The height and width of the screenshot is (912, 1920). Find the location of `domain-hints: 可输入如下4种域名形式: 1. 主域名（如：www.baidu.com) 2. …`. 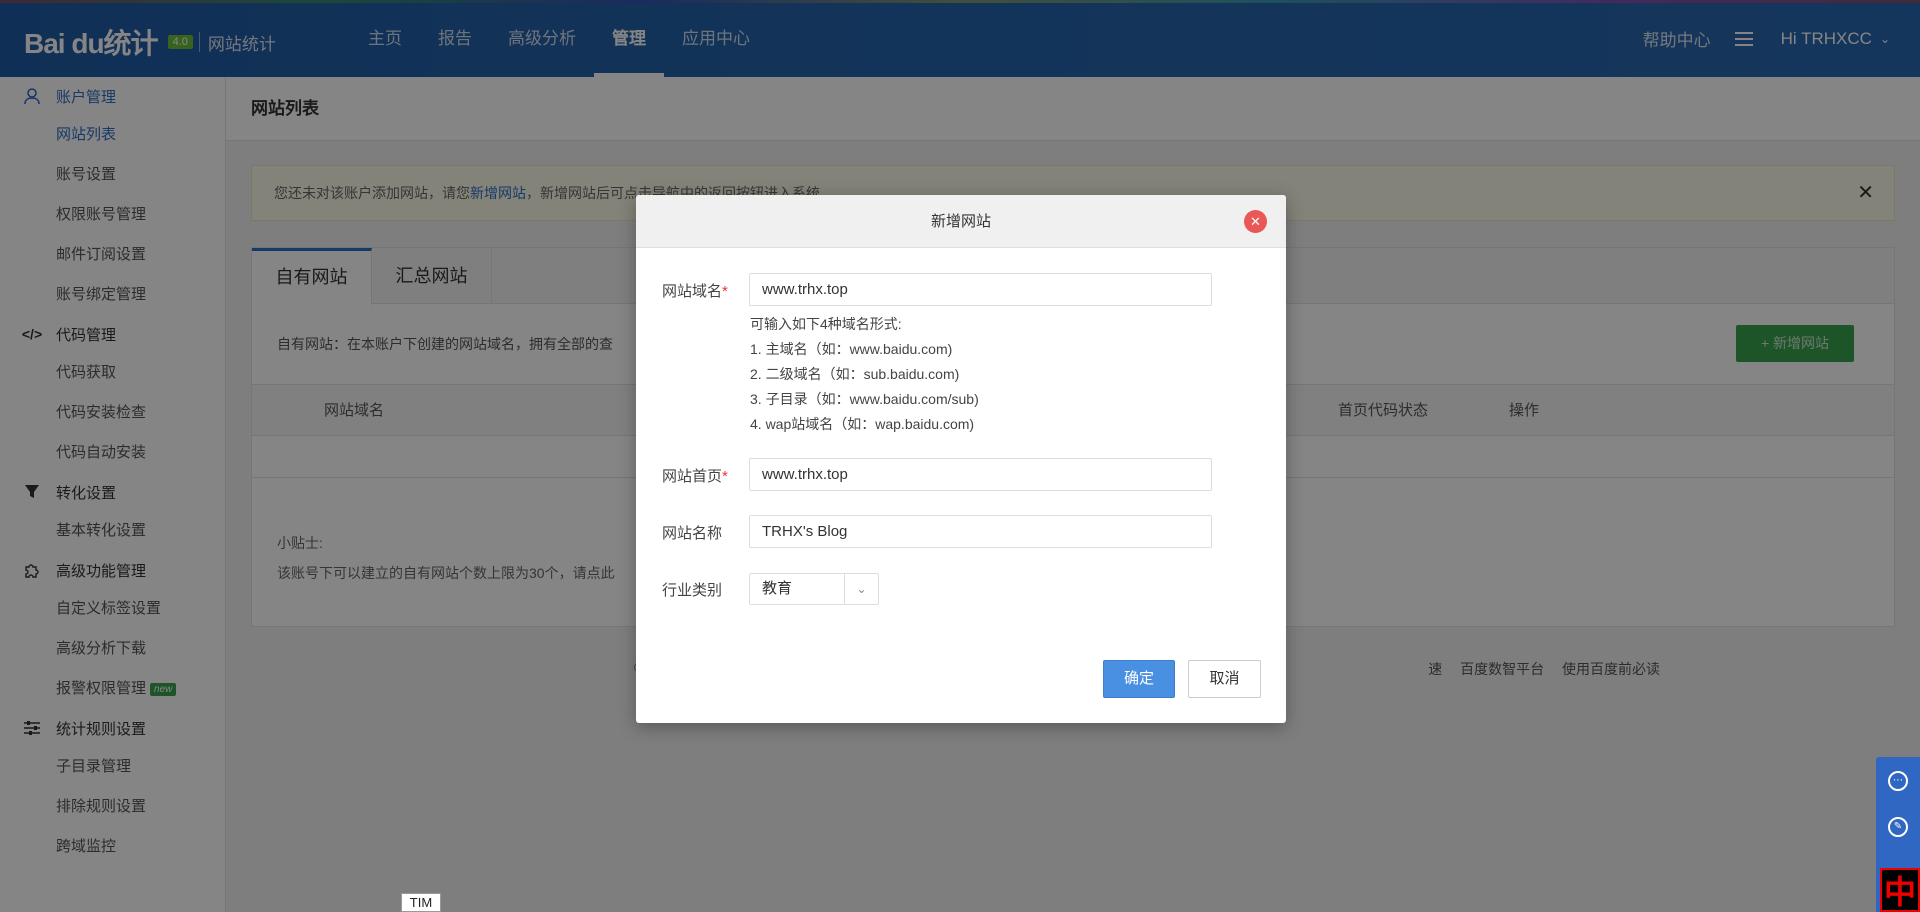

domain-hints: 可输入如下4种域名形式: 1. 主域名（如：www.baidu.com) 2. … is located at coordinates (864, 374).